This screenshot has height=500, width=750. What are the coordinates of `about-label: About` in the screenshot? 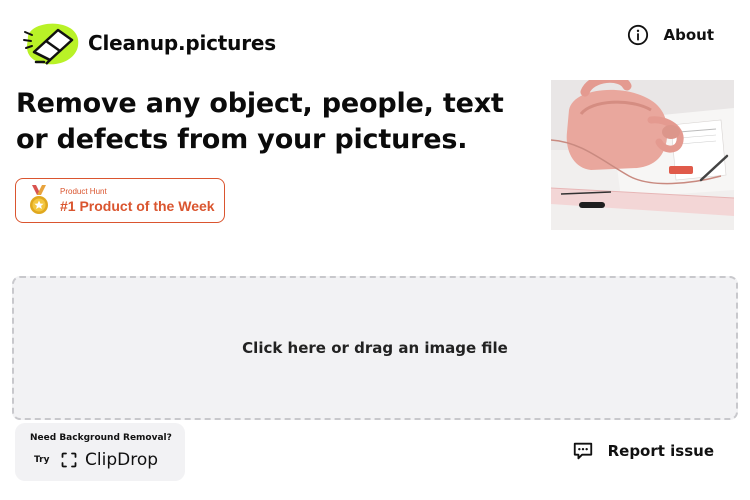 It's located at (688, 35).